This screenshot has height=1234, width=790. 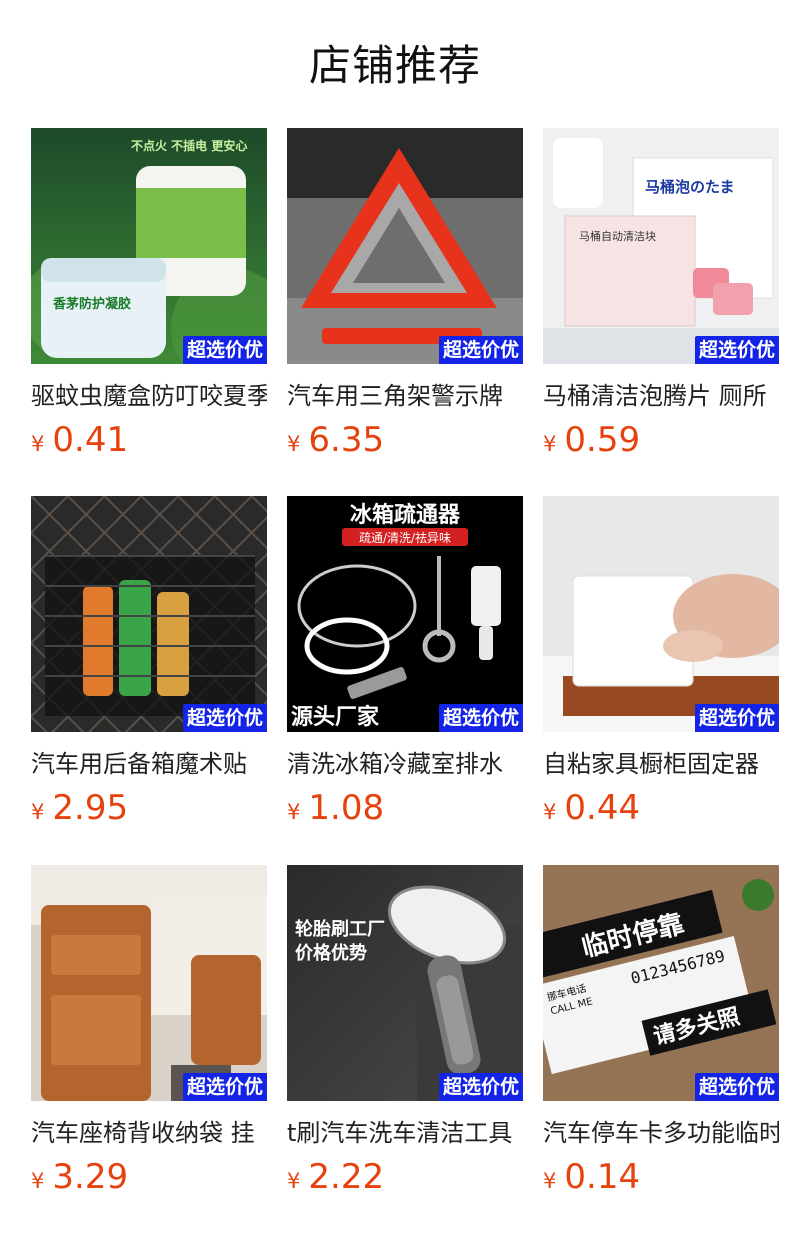 I want to click on product-image: 马桶泡のたま 马桶自动清洁块 超选价优, so click(x=661, y=246).